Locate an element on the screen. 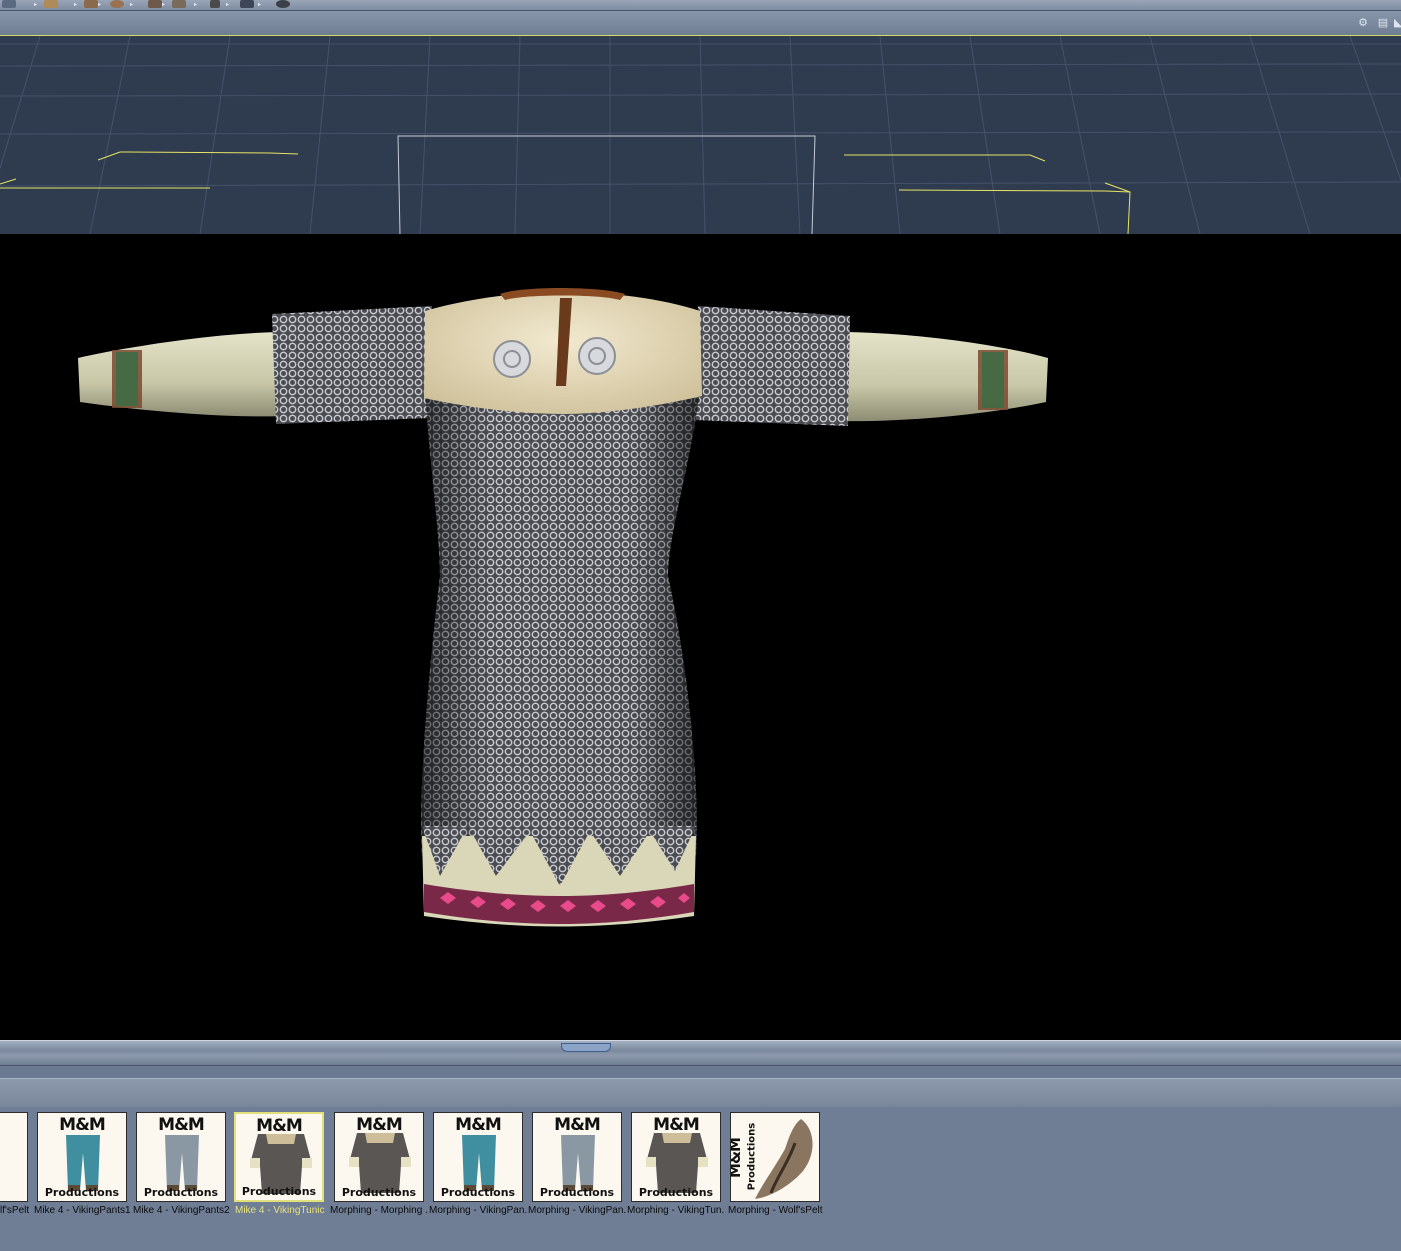 This screenshot has height=1251, width=1401. library-item-label: Mike 4 - VikingTunic is located at coordinates (279, 1210).